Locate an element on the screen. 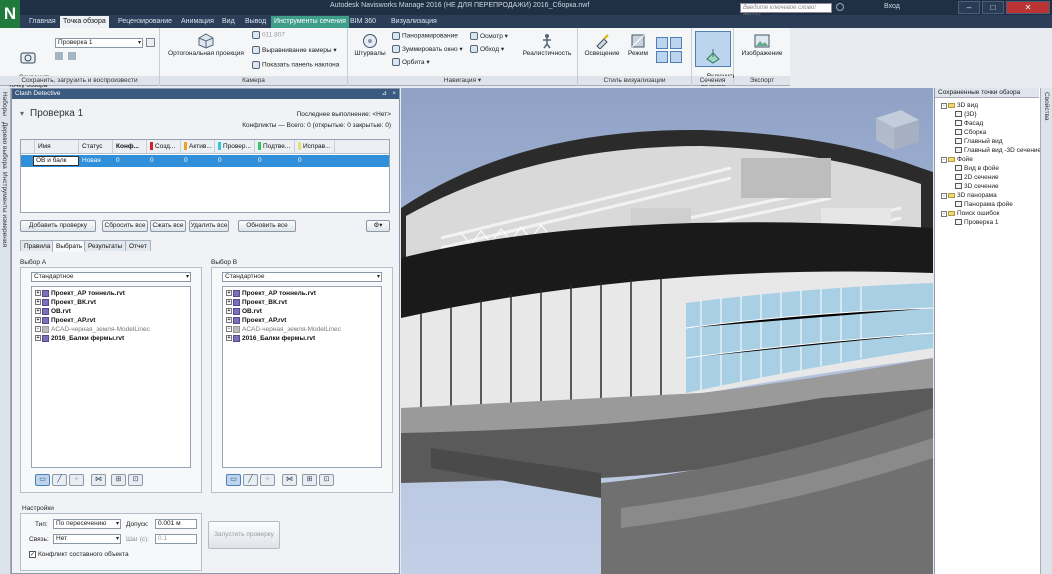 Image resolution: width=1052 pixels, height=574 pixels. step-input: 0.1 is located at coordinates (176, 539).